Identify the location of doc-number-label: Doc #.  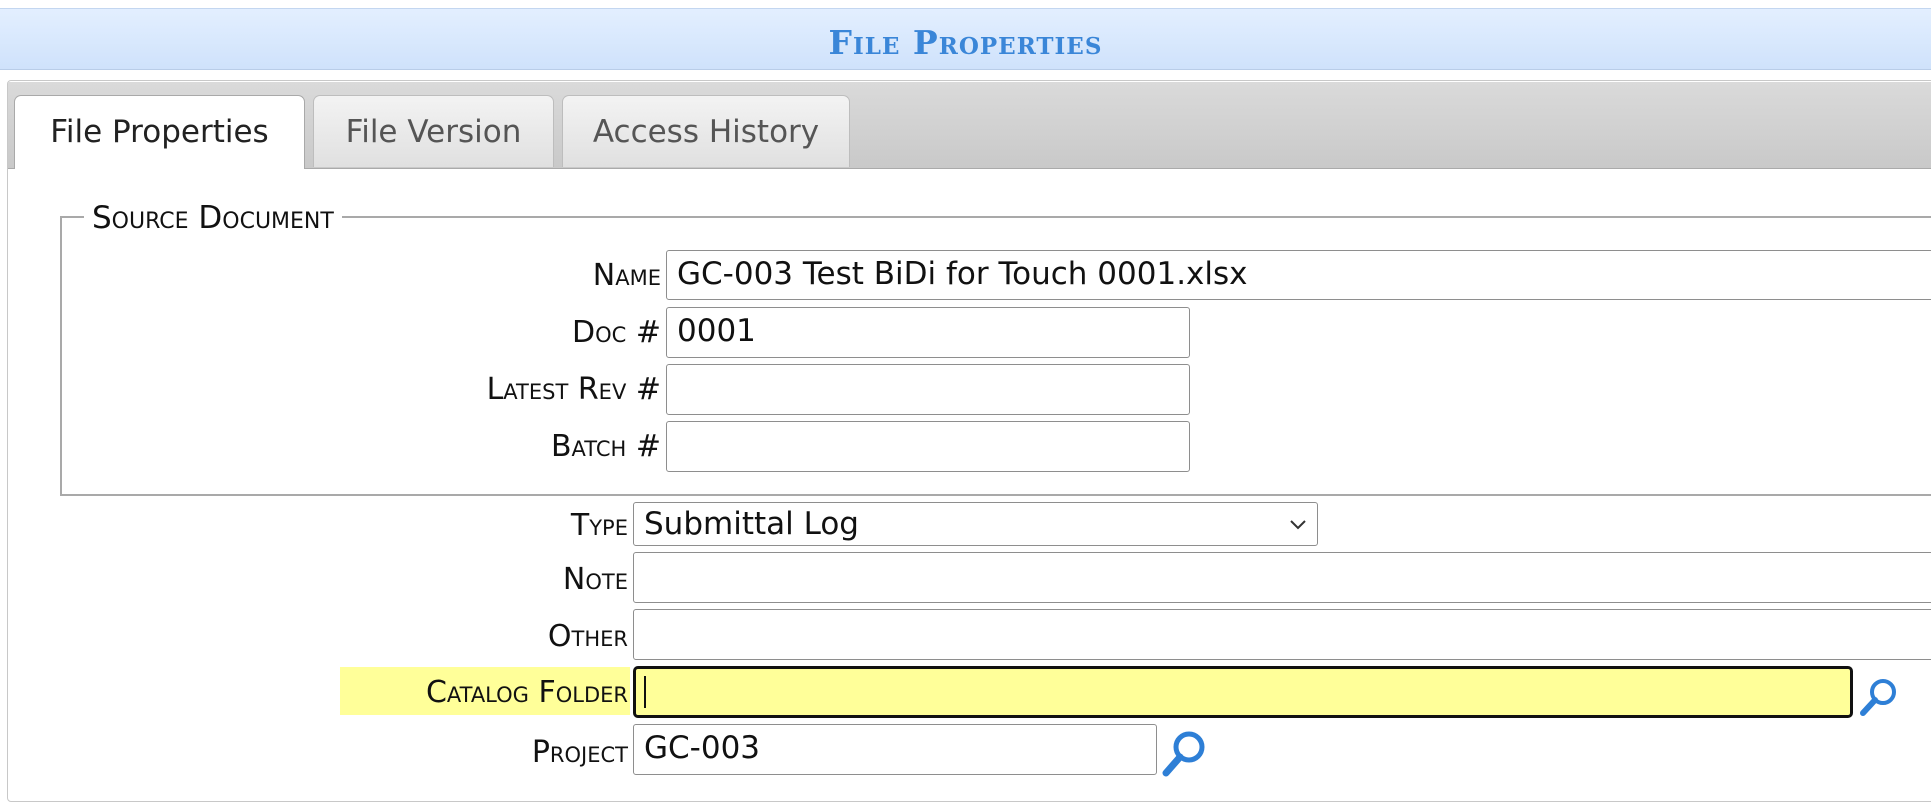
(616, 332).